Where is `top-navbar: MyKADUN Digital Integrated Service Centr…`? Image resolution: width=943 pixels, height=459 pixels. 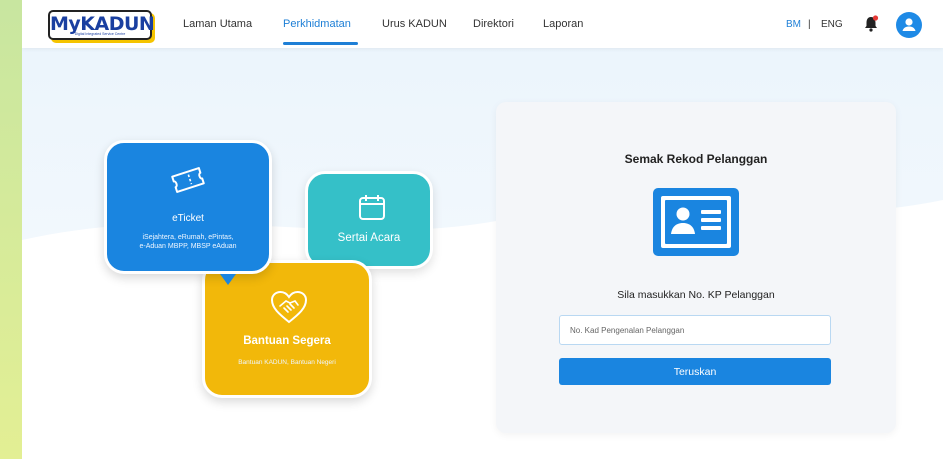
top-navbar: MyKADUN Digital Integrated Service Centr… is located at coordinates (482, 24).